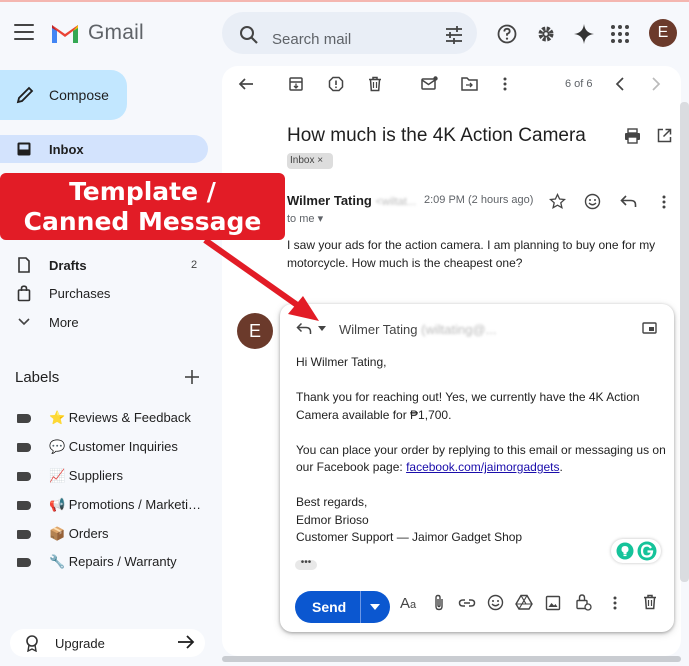  I want to click on show-trimmed-content-button: •••, so click(306, 564).